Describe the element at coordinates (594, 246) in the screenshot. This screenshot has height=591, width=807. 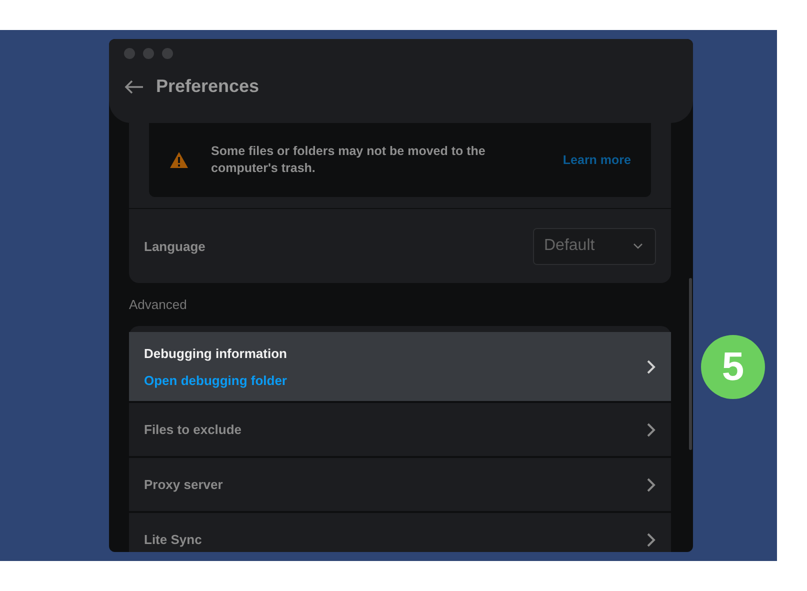
I see `language-dropdown: Default` at that location.